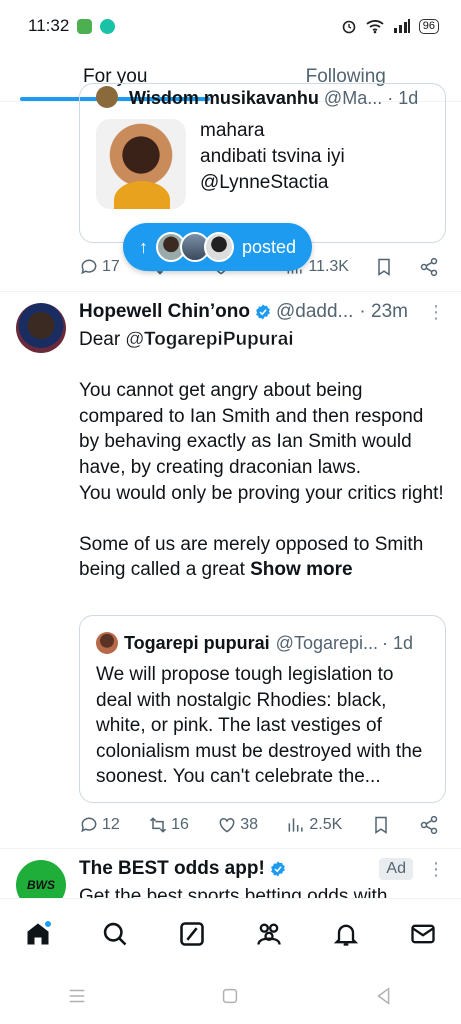  I want to click on quoted-tweet-header: Togarepi pupurai @Togarepi... · 1d, so click(263, 643).